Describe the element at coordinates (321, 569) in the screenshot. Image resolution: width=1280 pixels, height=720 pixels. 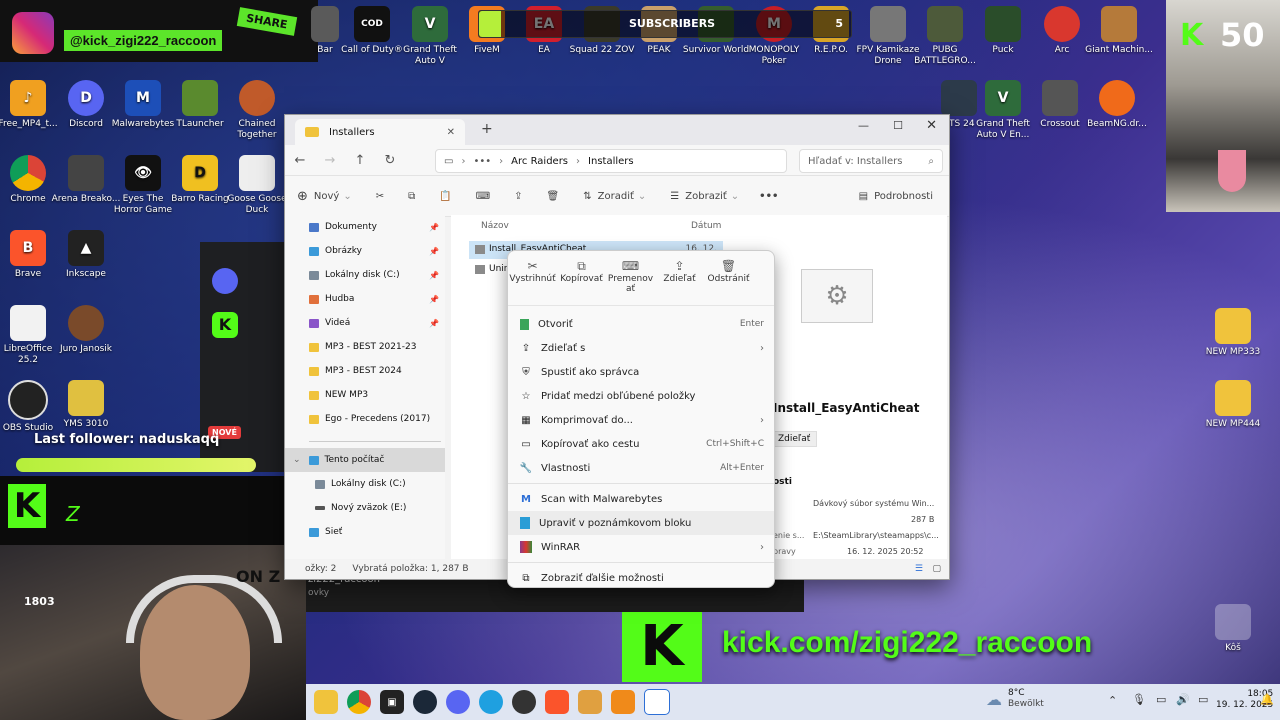
I see `status-item-count: ožky: 2` at that location.